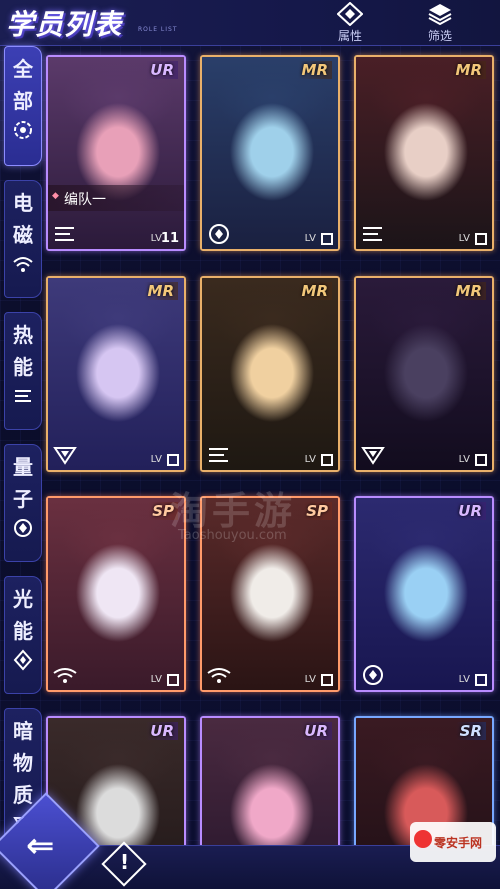 This screenshot has width=500, height=889. I want to click on tab-light: 光能, so click(23, 635).